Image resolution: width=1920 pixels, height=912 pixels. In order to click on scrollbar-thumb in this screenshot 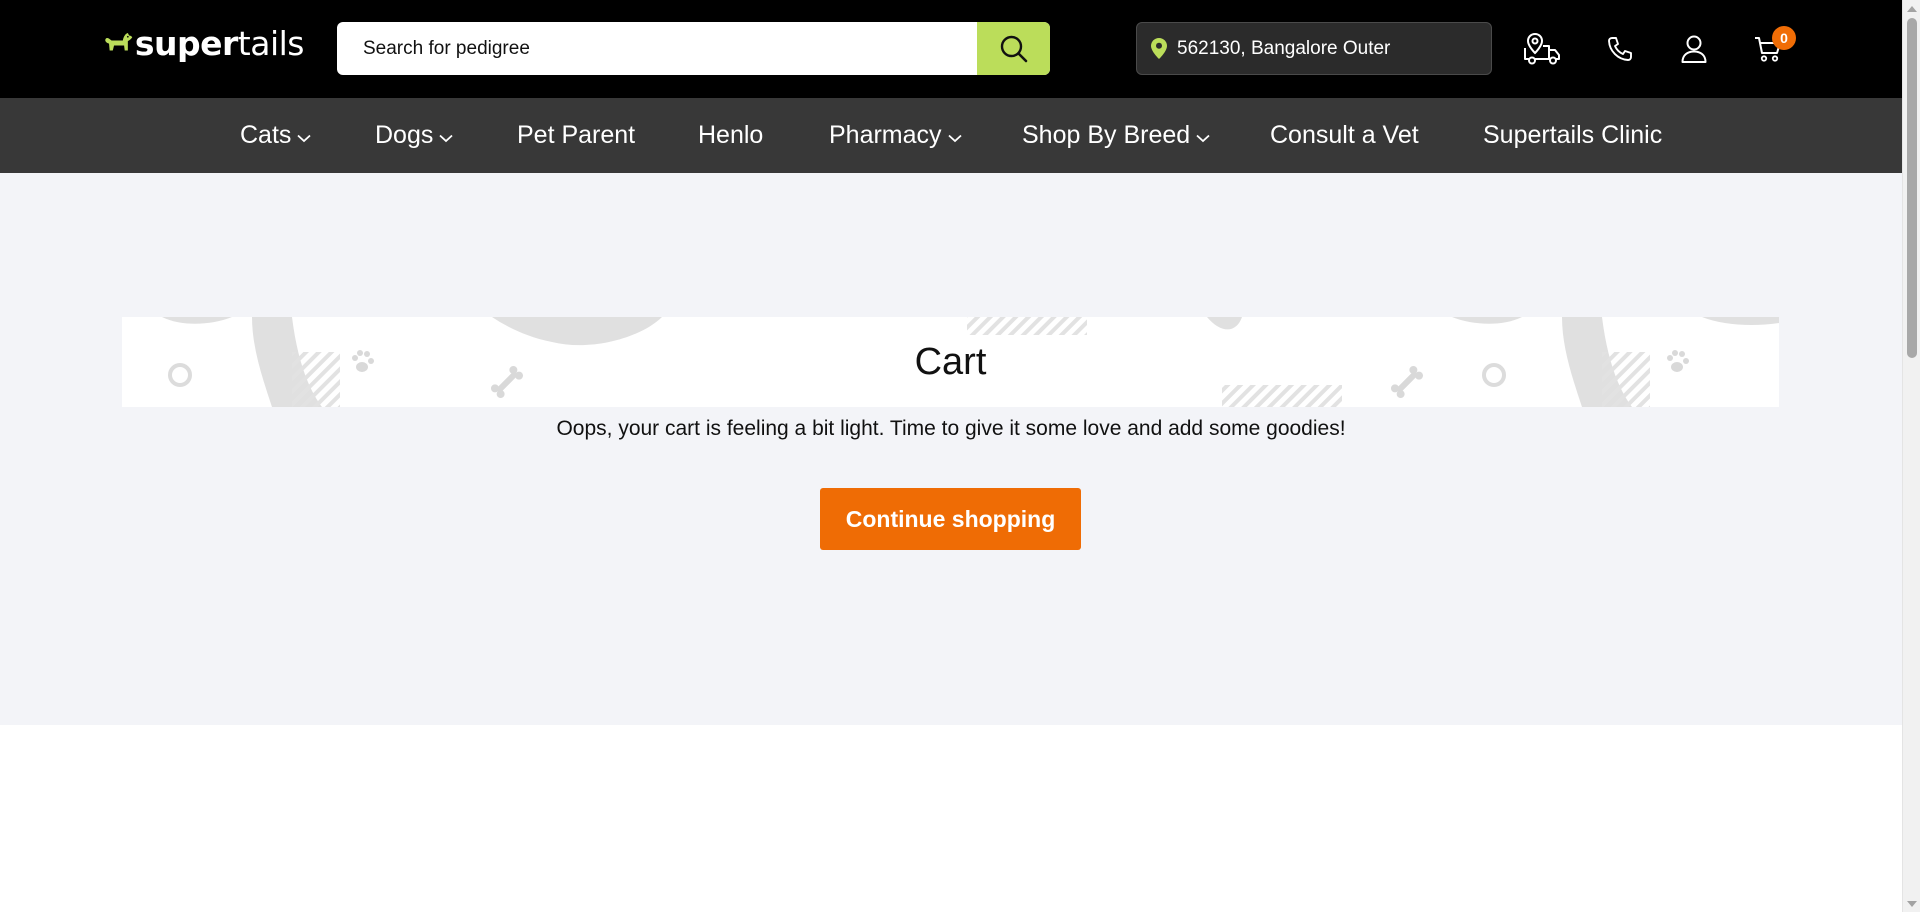, I will do `click(1912, 188)`.